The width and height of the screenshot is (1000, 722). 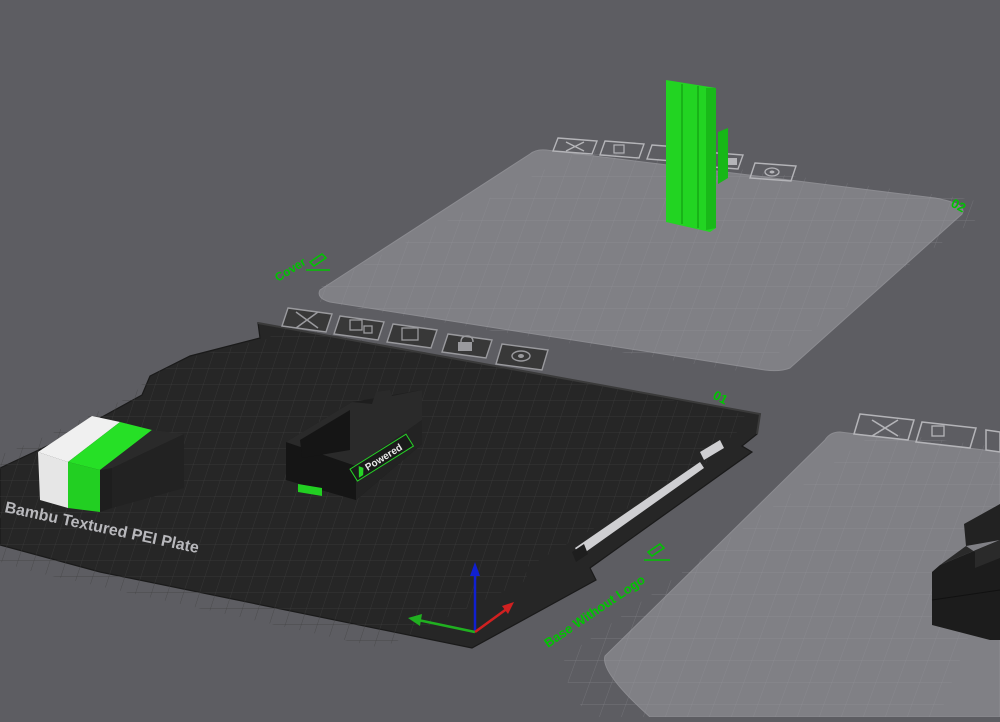 What do you see at coordinates (522, 357) in the screenshot?
I see `settings-icon` at bounding box center [522, 357].